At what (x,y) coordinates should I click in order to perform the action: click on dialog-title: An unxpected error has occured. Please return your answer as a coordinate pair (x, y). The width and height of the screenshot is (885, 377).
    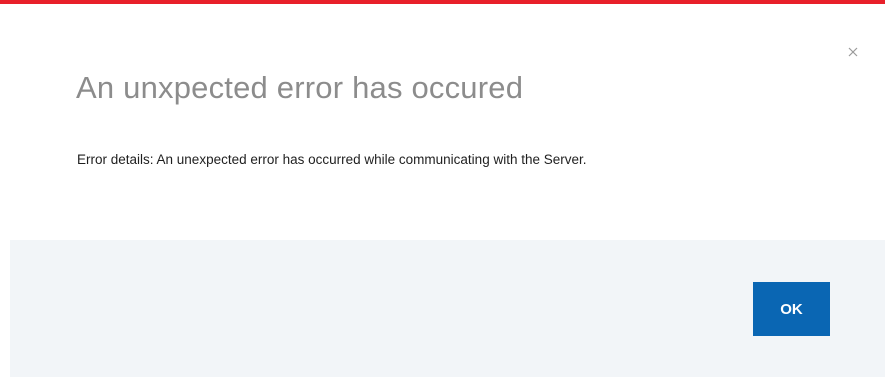
    Looking at the image, I should click on (300, 87).